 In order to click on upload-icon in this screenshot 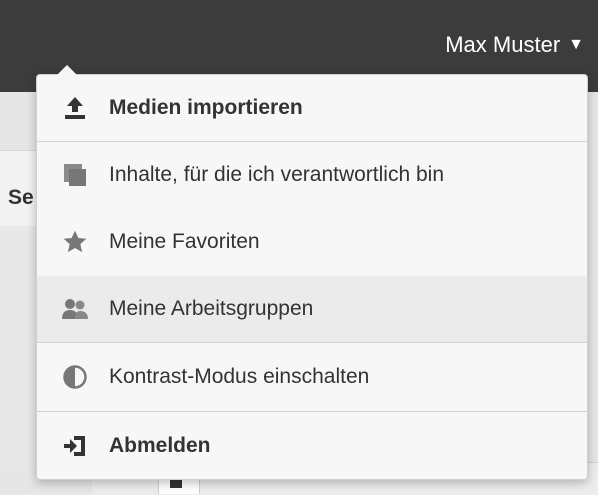, I will do `click(75, 108)`.